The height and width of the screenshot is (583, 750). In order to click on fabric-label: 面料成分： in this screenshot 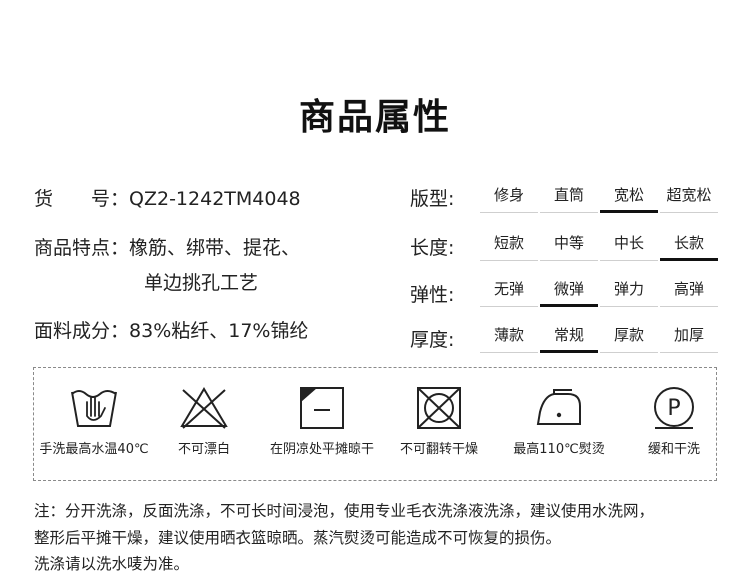, I will do `click(82, 331)`.